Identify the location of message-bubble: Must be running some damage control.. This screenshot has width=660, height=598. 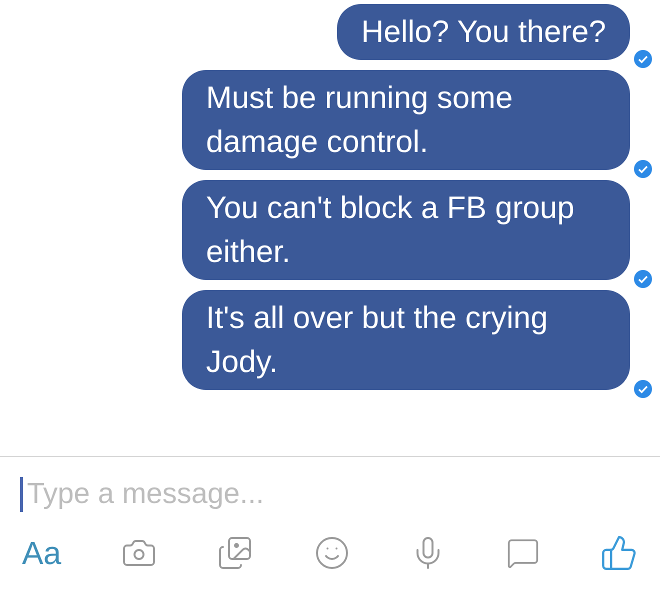
(406, 120).